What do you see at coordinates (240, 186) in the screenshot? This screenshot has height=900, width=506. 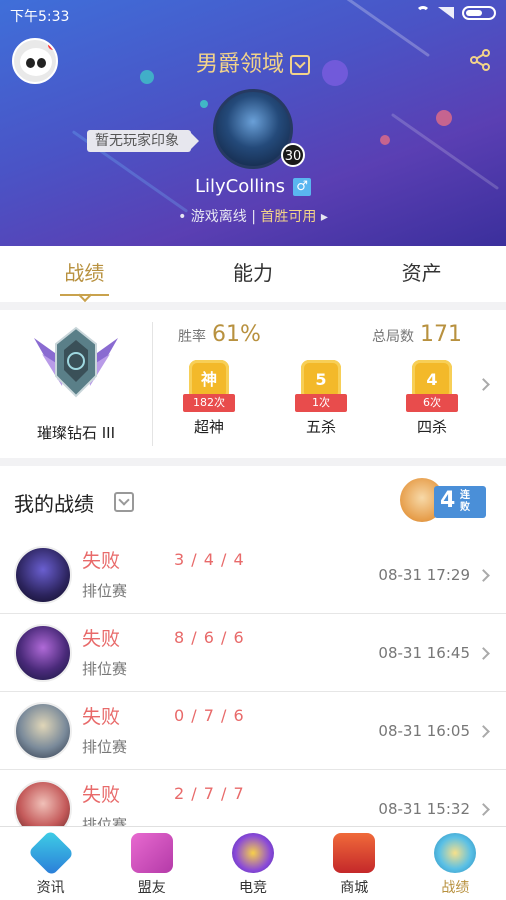 I see `username: LilyCollins` at bounding box center [240, 186].